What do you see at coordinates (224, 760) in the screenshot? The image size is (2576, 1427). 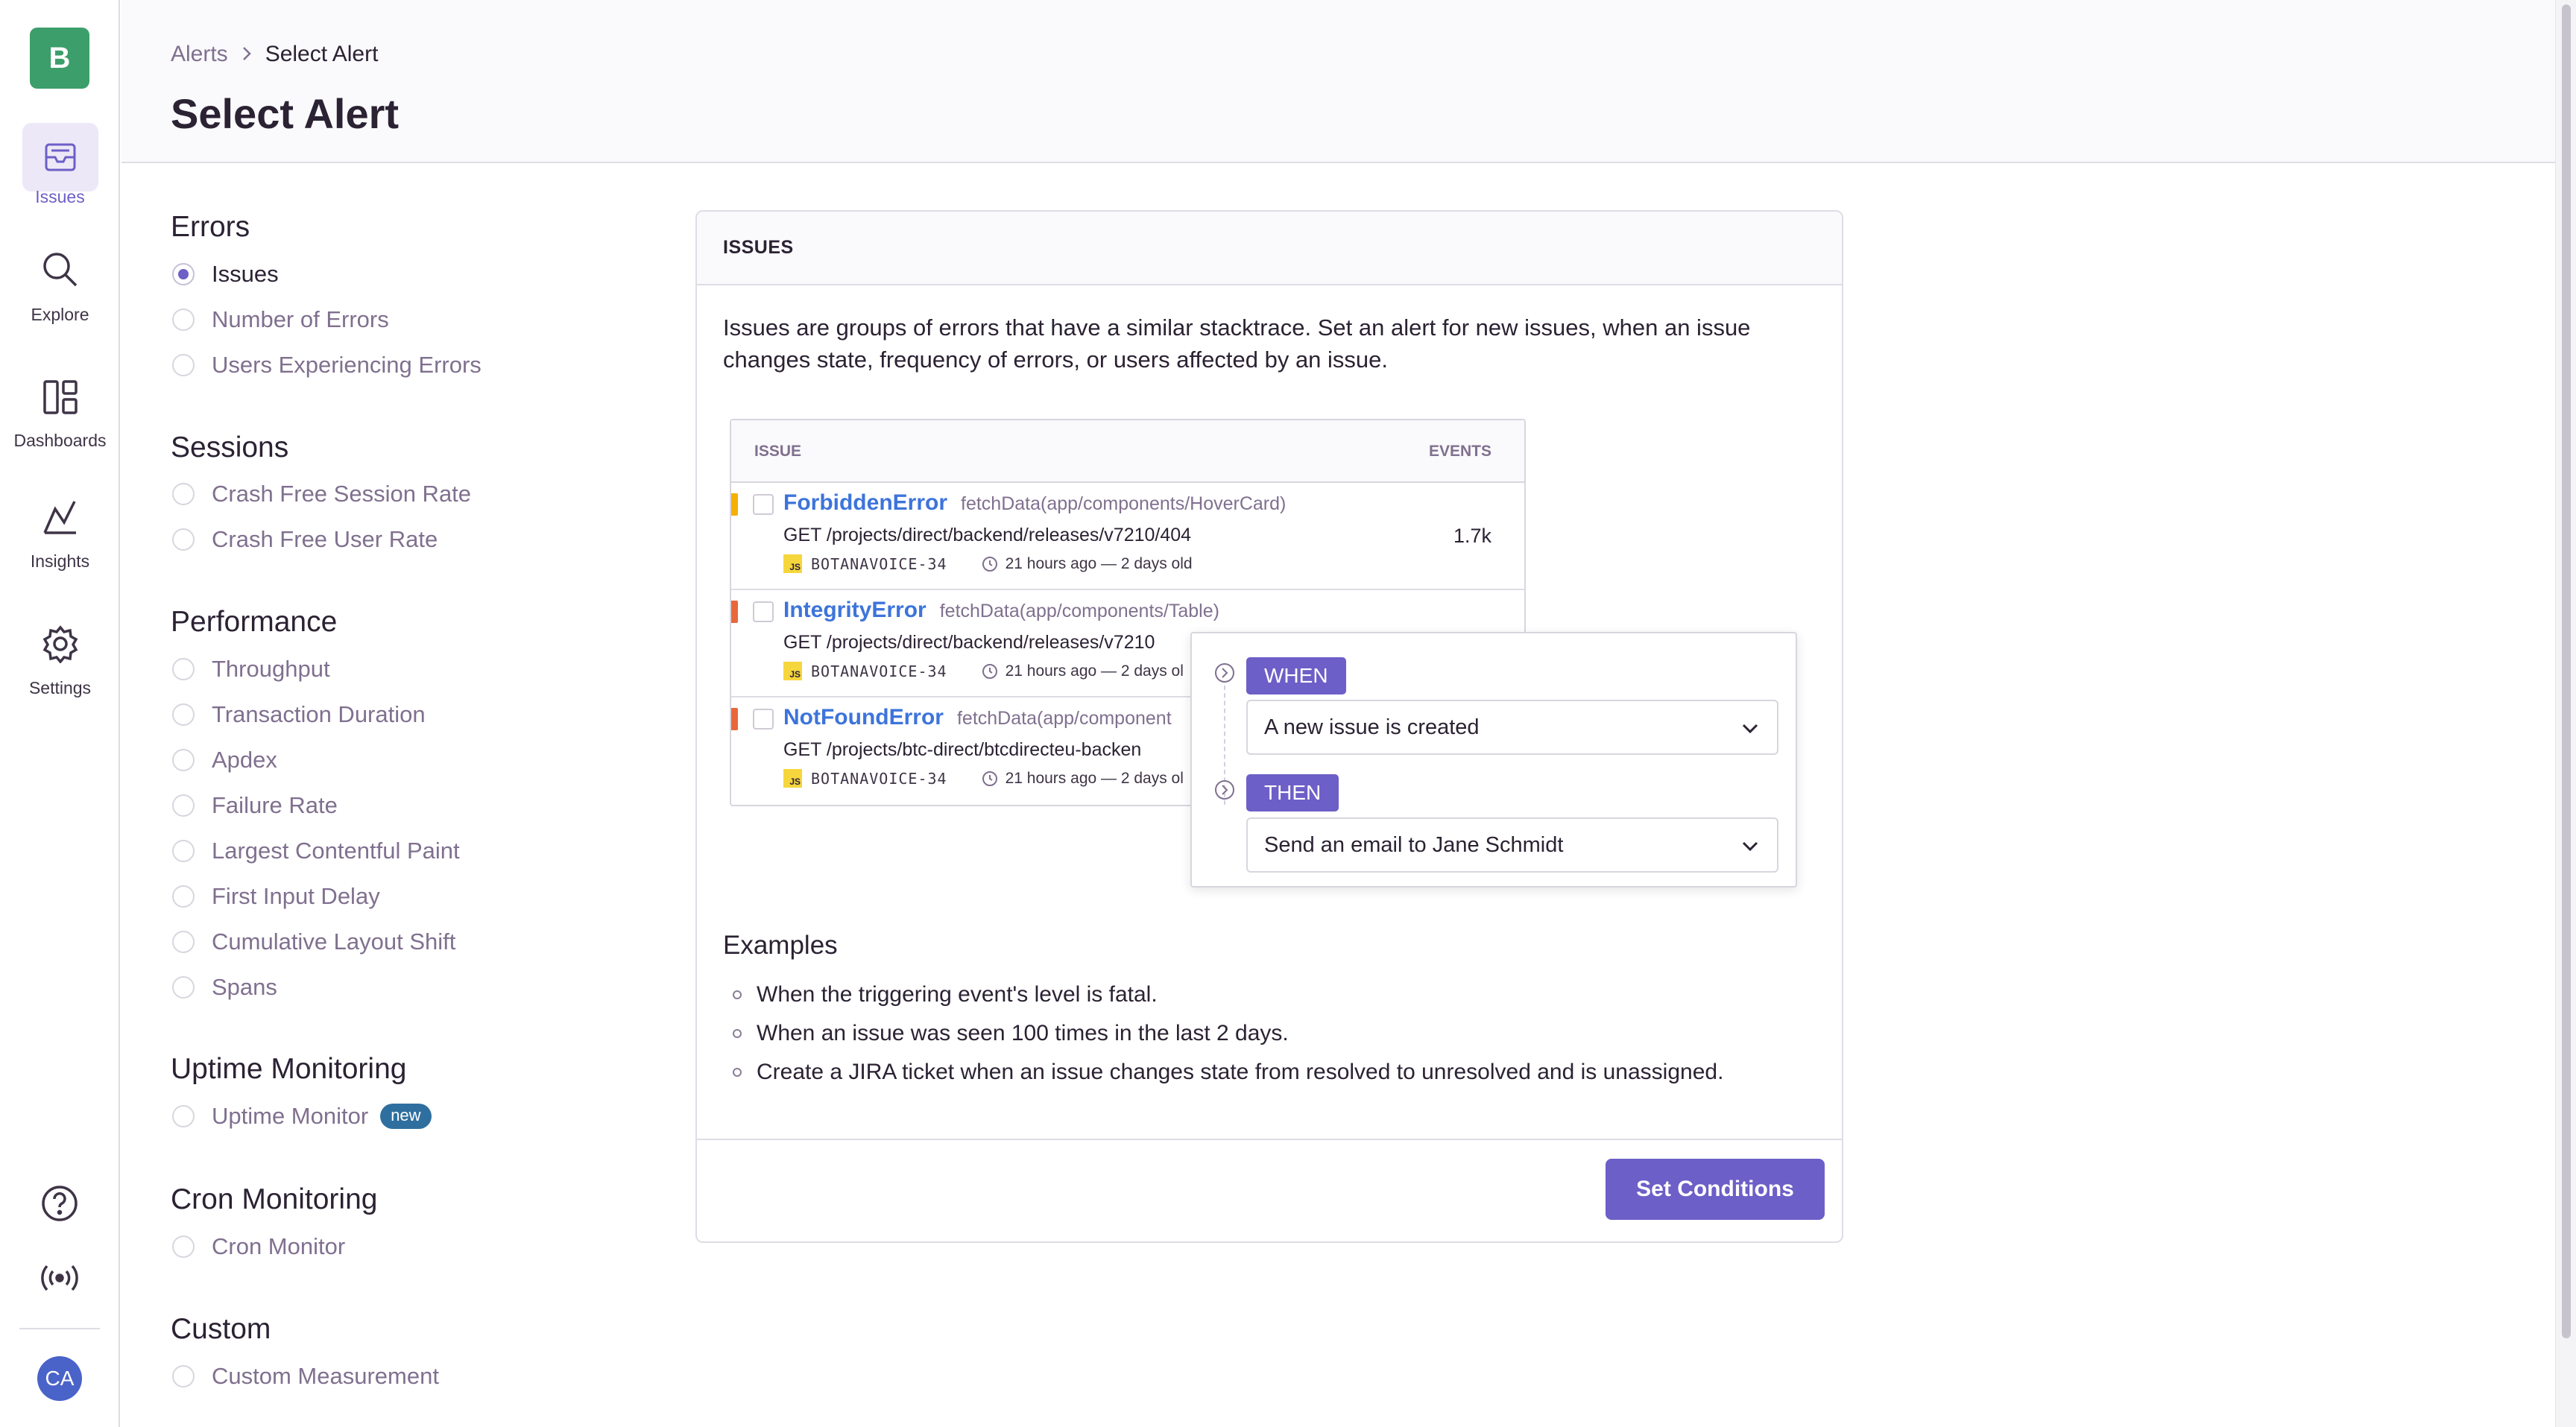 I see `option-apdex: Apdex` at bounding box center [224, 760].